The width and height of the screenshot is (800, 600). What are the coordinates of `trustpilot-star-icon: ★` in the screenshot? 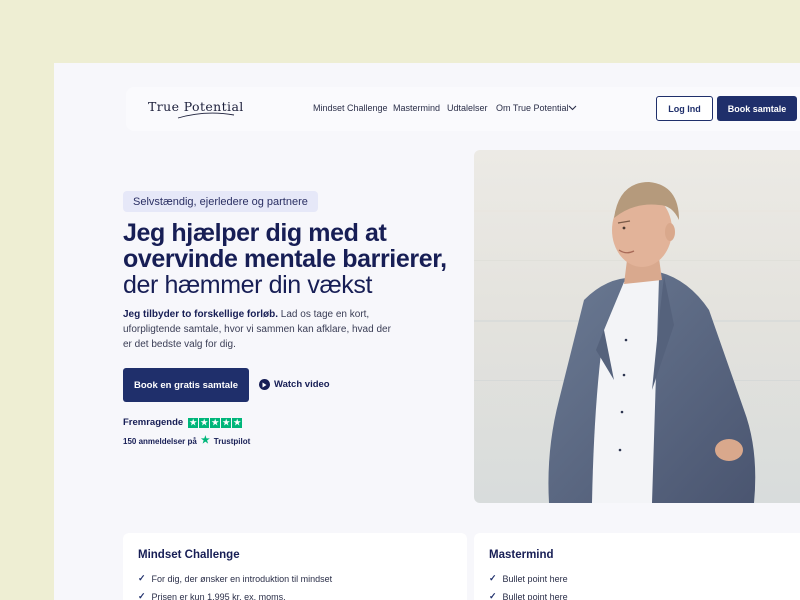 It's located at (205, 440).